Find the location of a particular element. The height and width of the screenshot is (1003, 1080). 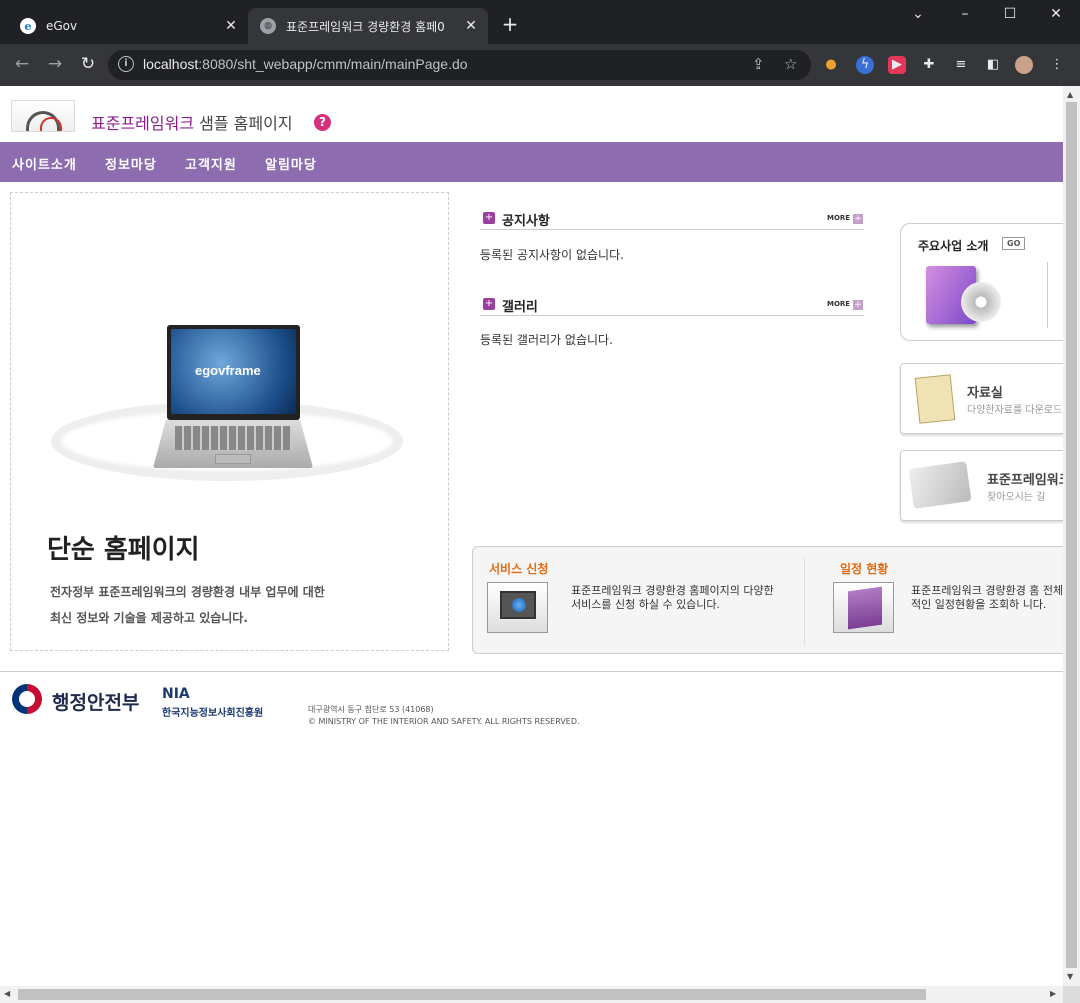

extension-bolt-icon: ϟ is located at coordinates (865, 65).